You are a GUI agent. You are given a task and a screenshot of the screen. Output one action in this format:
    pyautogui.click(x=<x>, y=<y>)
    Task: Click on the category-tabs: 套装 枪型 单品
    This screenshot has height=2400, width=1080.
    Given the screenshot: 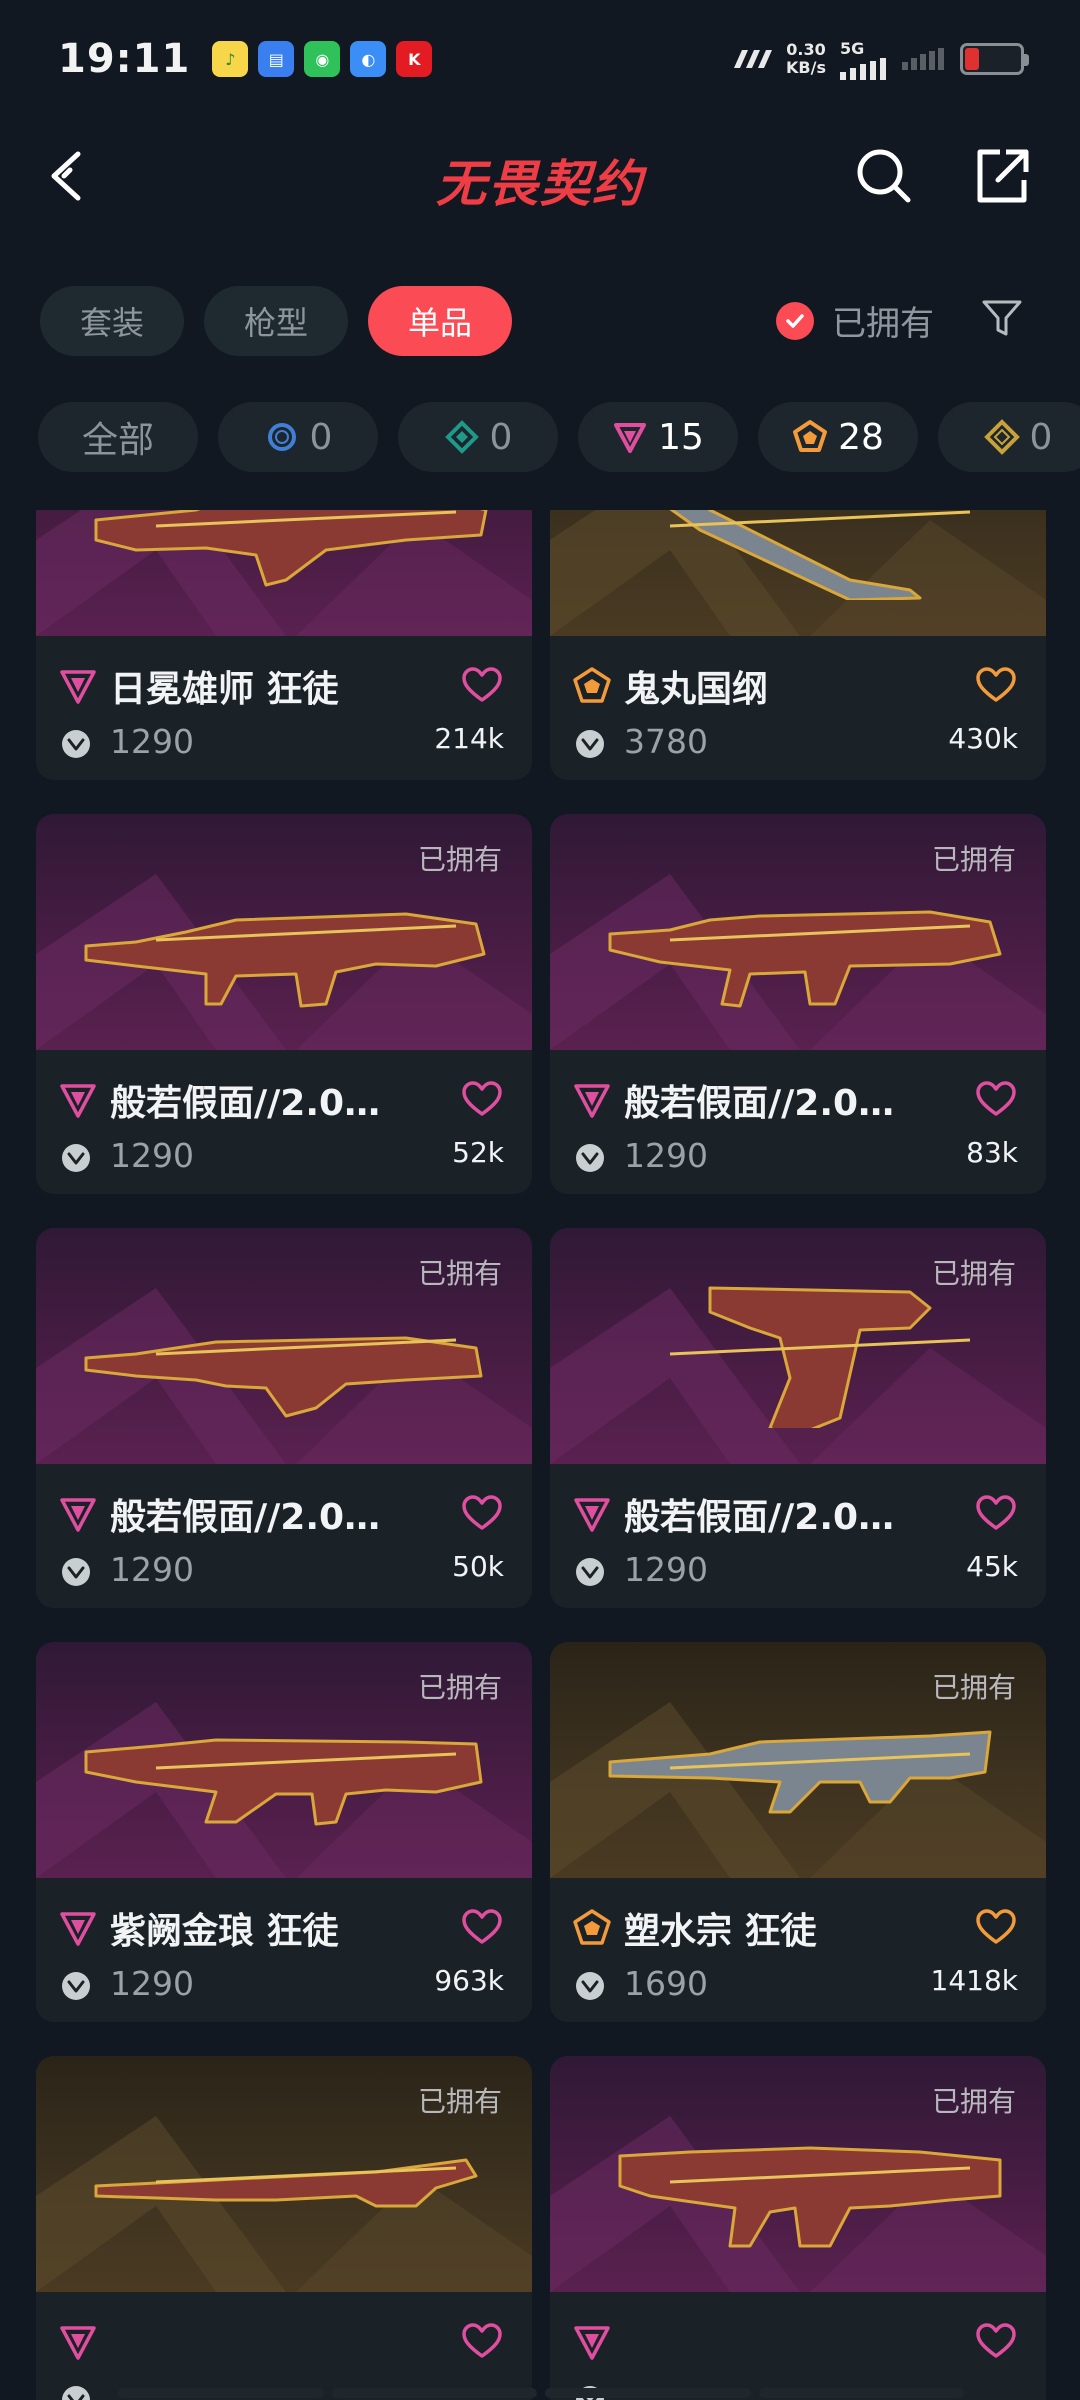 What is the action you would take?
    pyautogui.click(x=276, y=321)
    